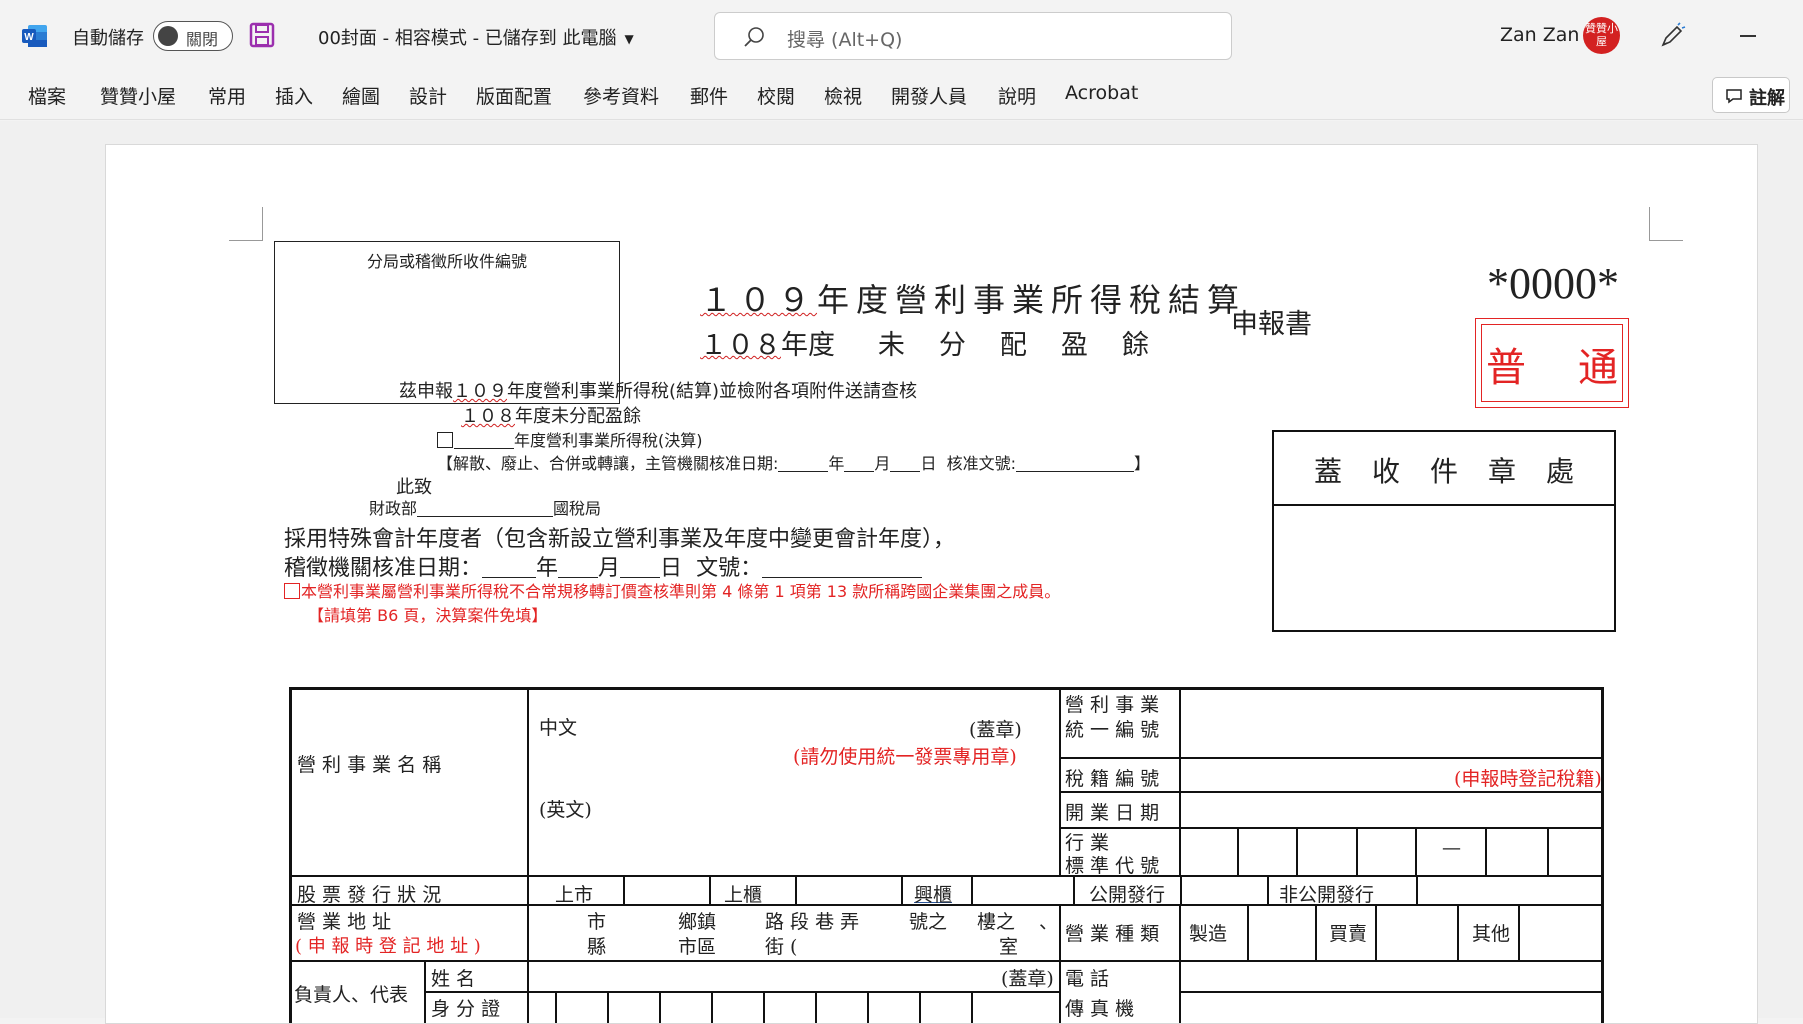  I want to click on biz-option-manufacturing: 製造, so click(1208, 932).